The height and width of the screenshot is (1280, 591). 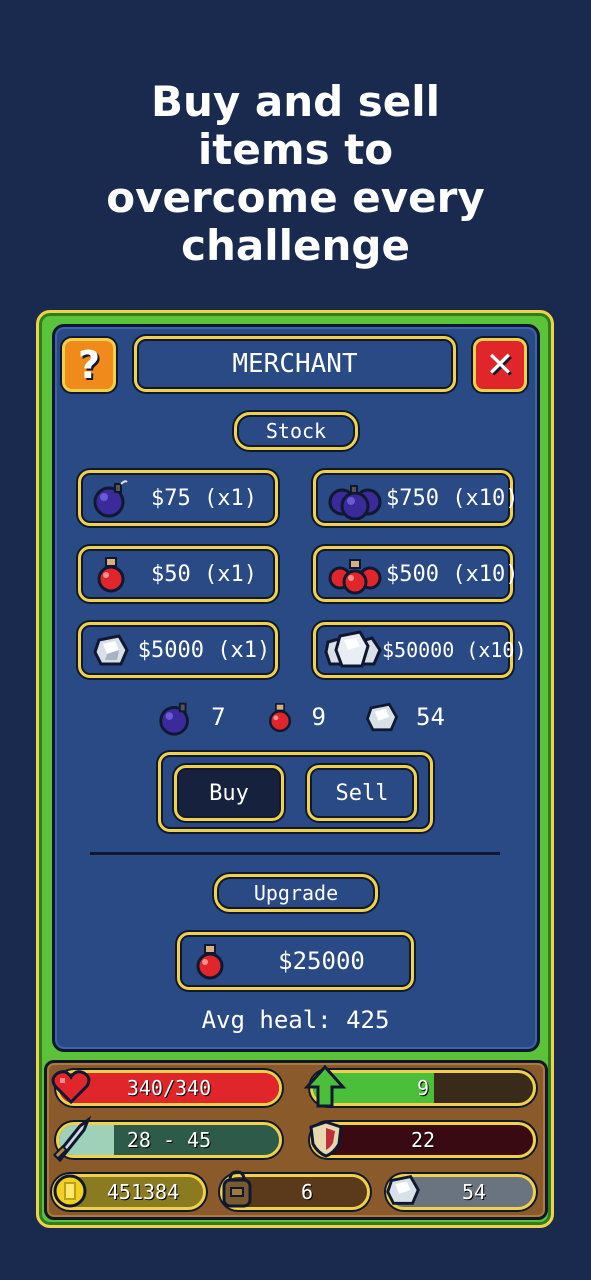 I want to click on upgrade-text: Upgrade, so click(x=296, y=893).